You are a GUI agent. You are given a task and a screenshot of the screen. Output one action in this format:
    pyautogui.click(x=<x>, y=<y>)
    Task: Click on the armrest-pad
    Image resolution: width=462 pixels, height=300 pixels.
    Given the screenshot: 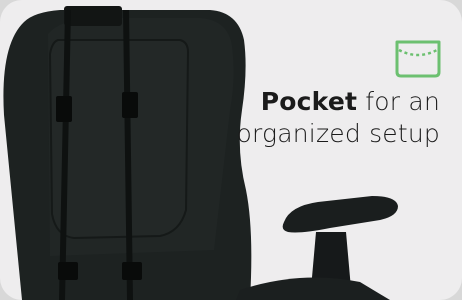 What is the action you would take?
    pyautogui.click(x=340, y=214)
    